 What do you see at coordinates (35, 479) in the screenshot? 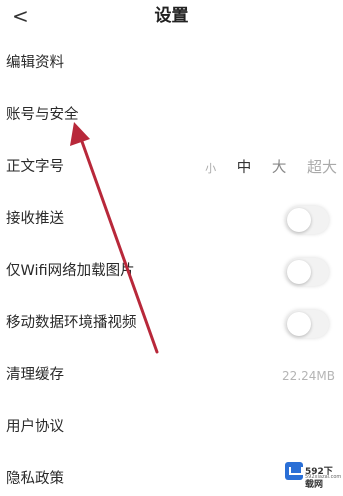
I see `row-label: 隐私政策` at bounding box center [35, 479].